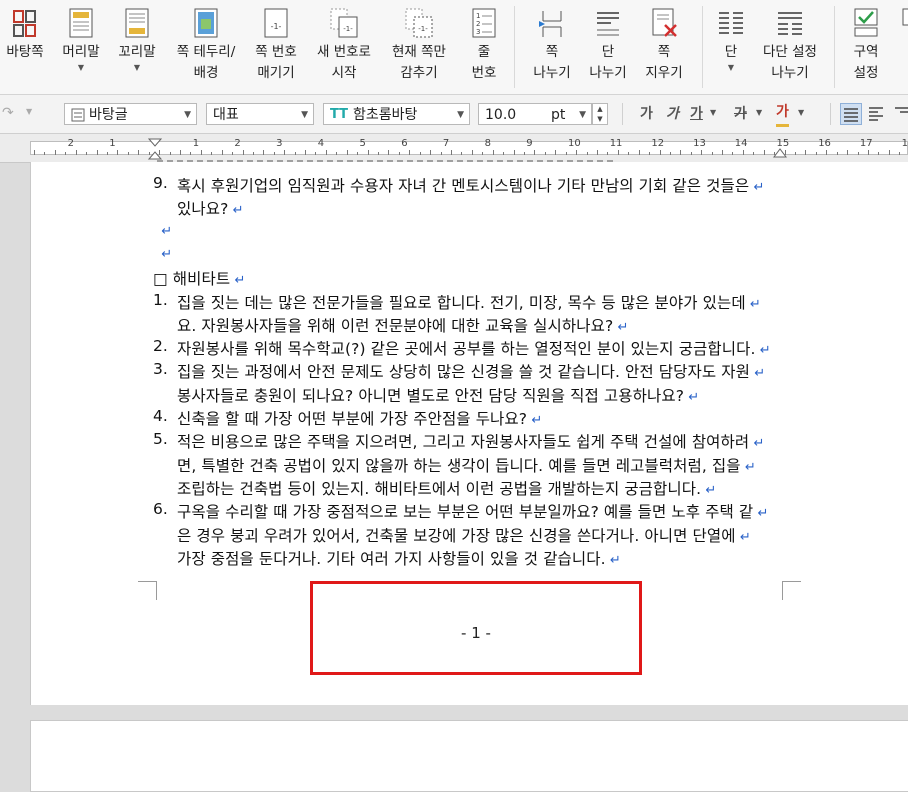 The width and height of the screenshot is (908, 792). What do you see at coordinates (646, 114) in the screenshot?
I see `bold-button: 가` at bounding box center [646, 114].